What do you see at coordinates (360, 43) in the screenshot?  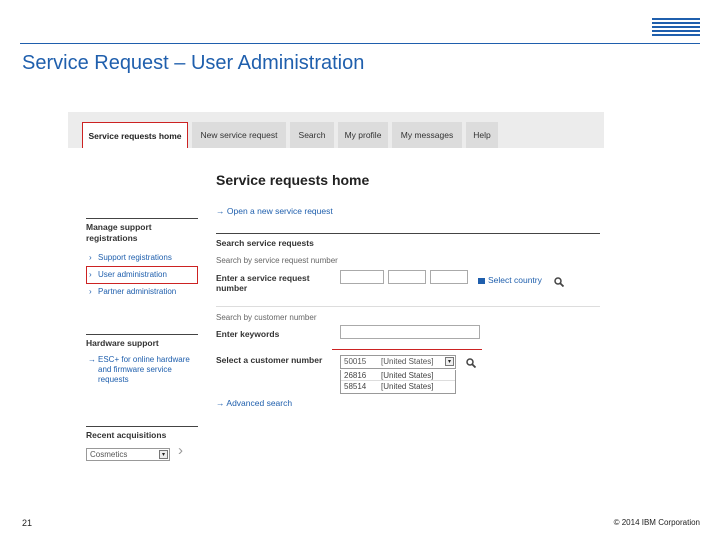 I see `title-rule` at bounding box center [360, 43].